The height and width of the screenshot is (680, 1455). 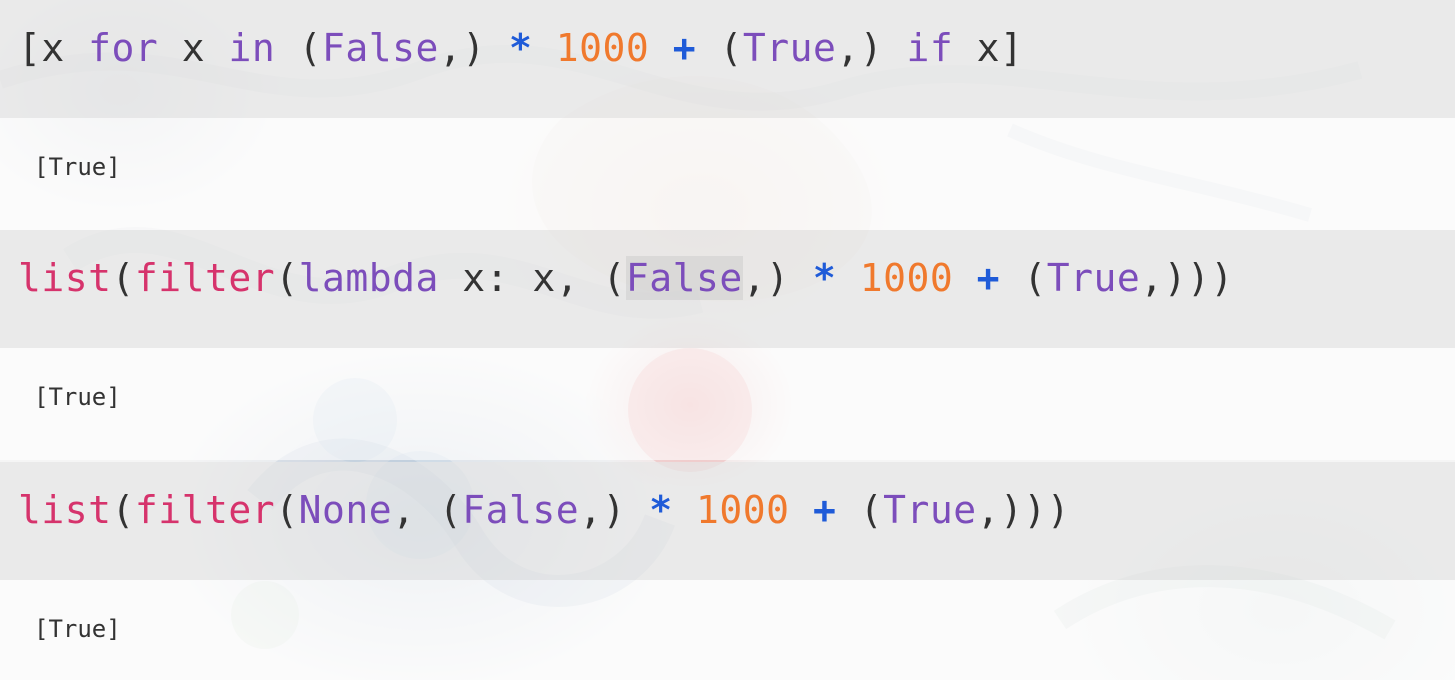 I want to click on code-token: for, so click(x=123, y=48).